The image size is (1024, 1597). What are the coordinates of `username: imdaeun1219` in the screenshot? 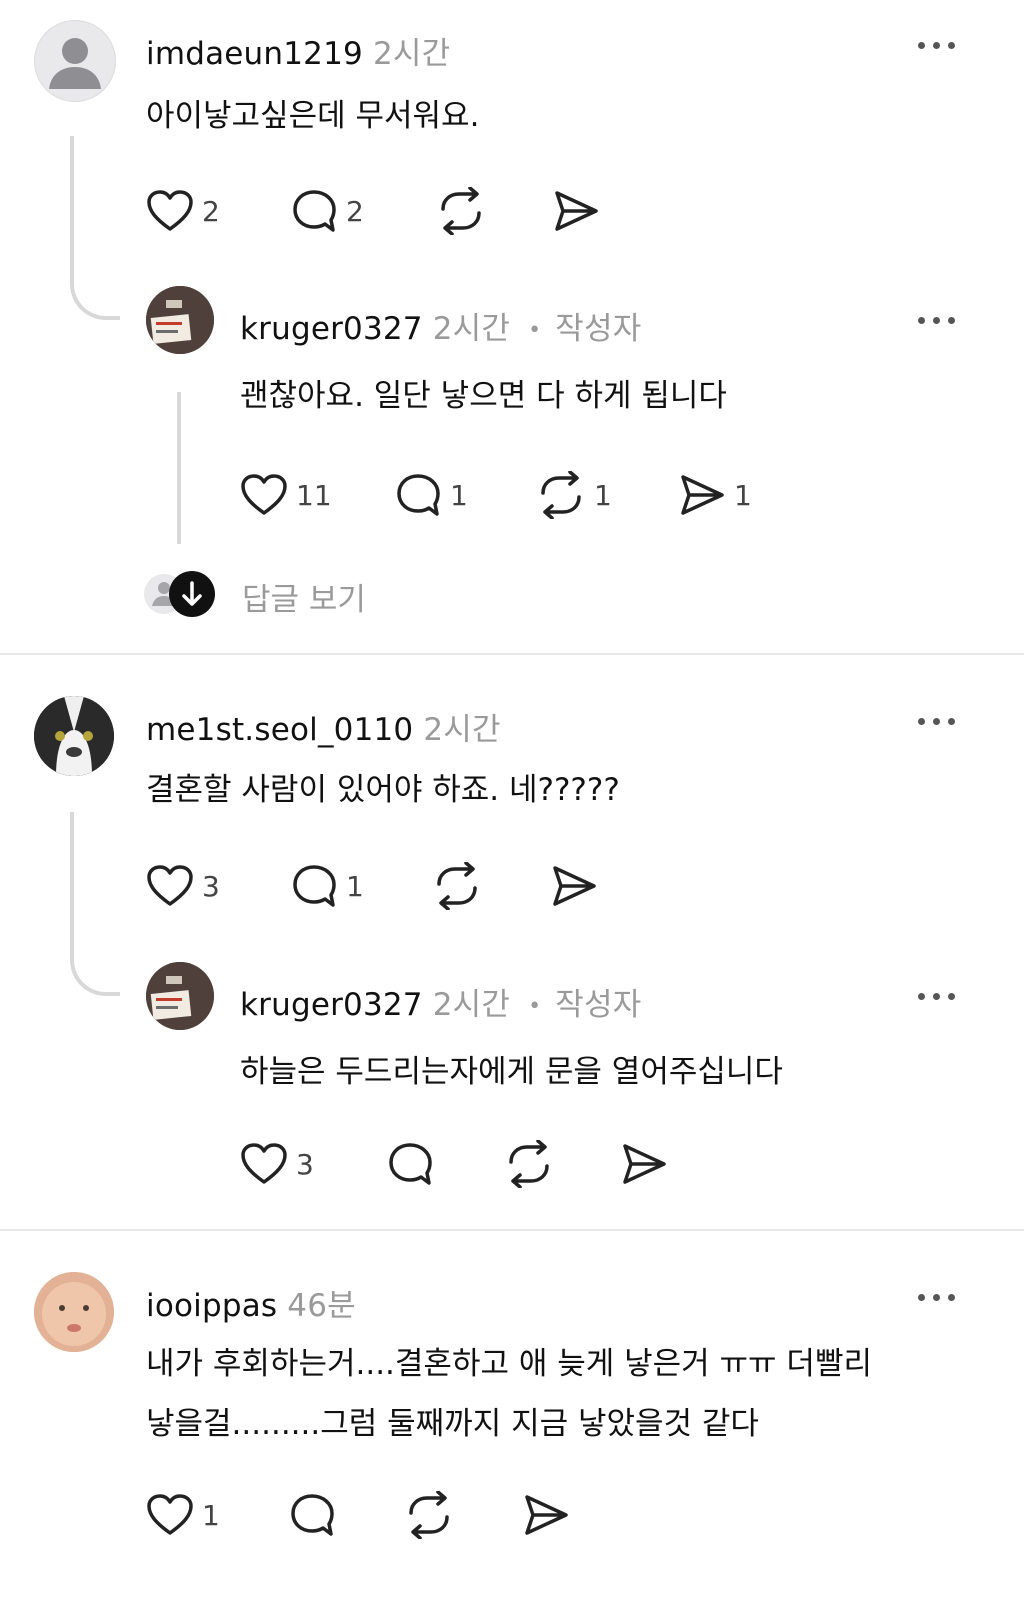 It's located at (254, 54).